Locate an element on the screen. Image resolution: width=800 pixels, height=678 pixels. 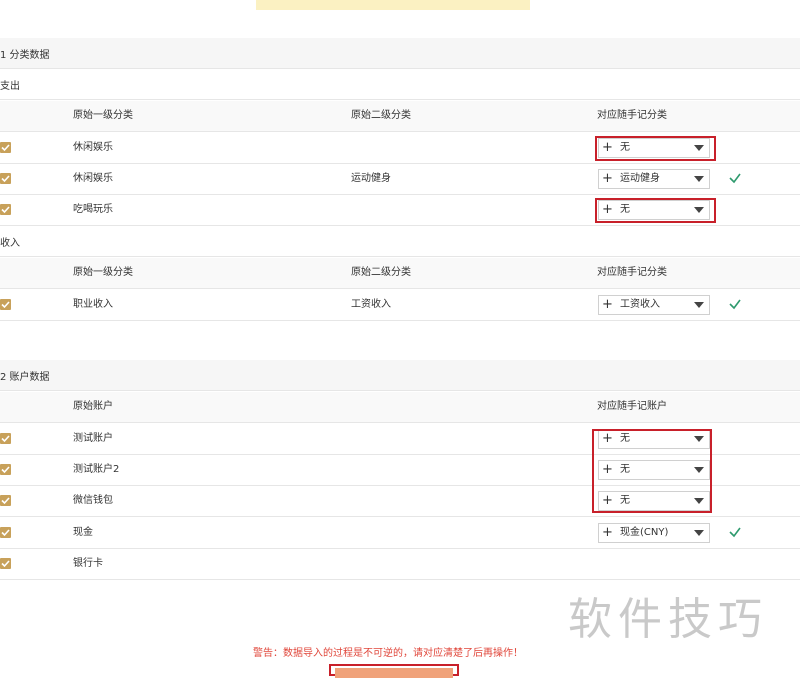
table-header-accounts: 原始账户 对应随手记账户 is located at coordinates (400, 407).